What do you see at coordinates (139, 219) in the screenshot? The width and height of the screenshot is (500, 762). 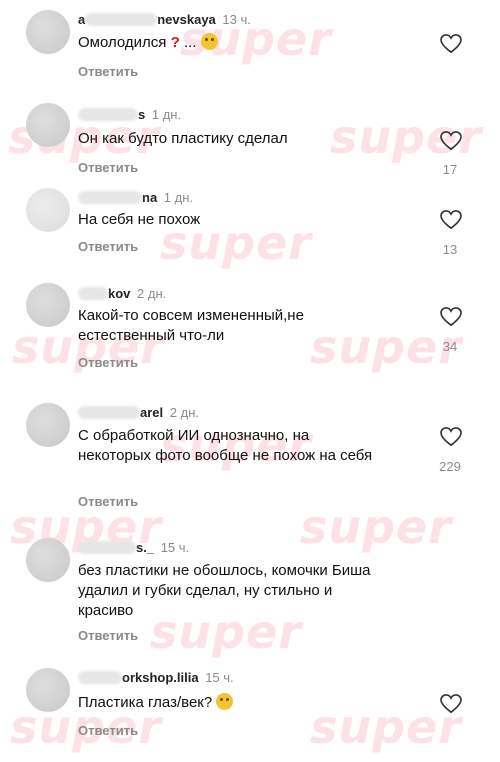 I see `comment-text: На себя не похож` at bounding box center [139, 219].